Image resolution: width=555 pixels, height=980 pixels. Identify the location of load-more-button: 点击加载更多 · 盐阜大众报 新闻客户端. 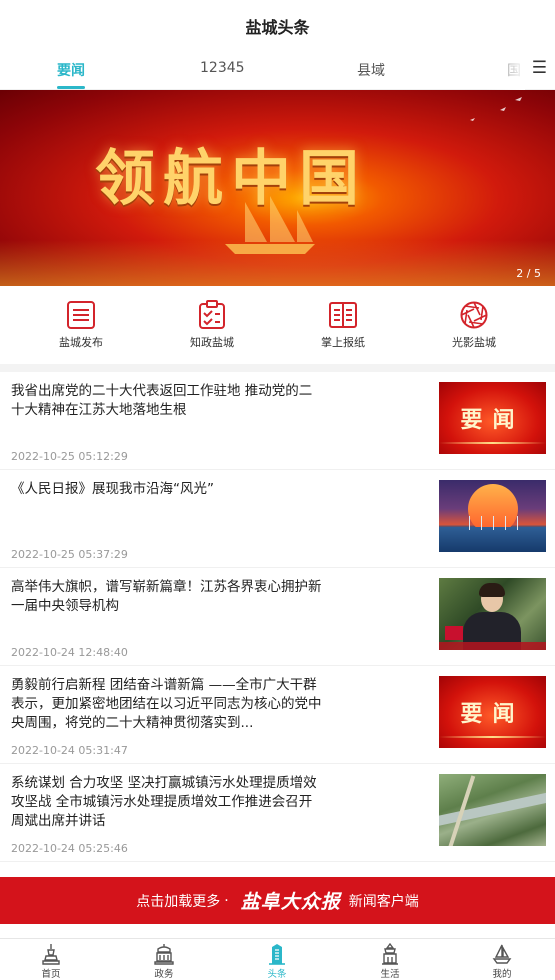
(277, 900).